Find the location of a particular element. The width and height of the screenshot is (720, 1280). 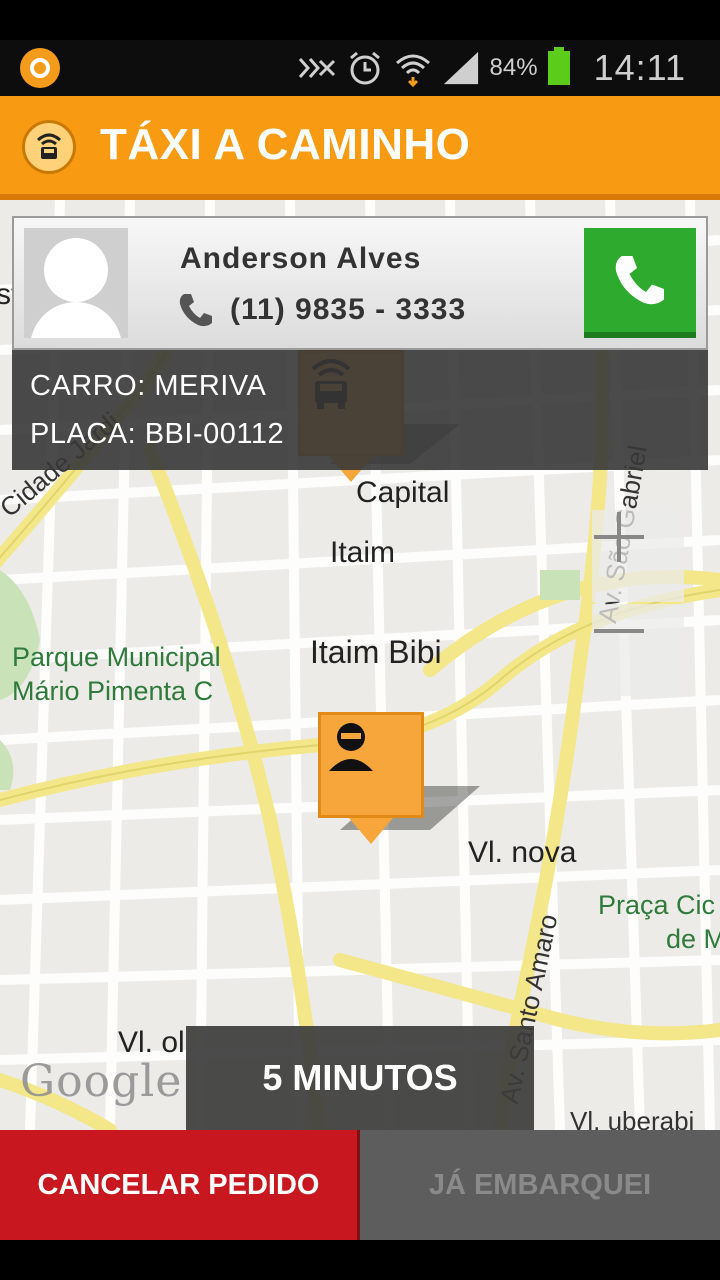

cancel-order-button: CANCELAR PEDIDO is located at coordinates (180, 1185).